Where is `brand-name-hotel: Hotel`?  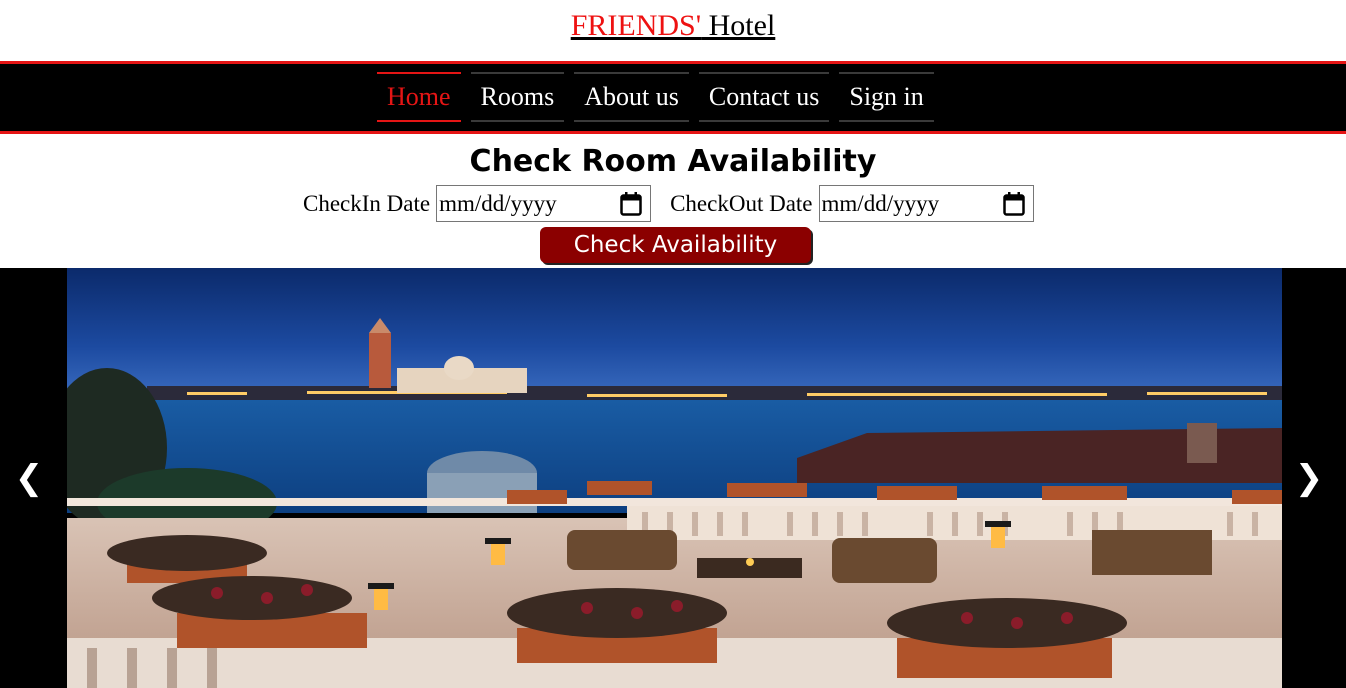
brand-name-hotel: Hotel is located at coordinates (738, 25).